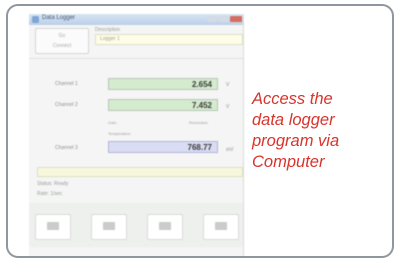 The width and height of the screenshot is (402, 265). I want to click on value-field: 7.452, so click(163, 105).